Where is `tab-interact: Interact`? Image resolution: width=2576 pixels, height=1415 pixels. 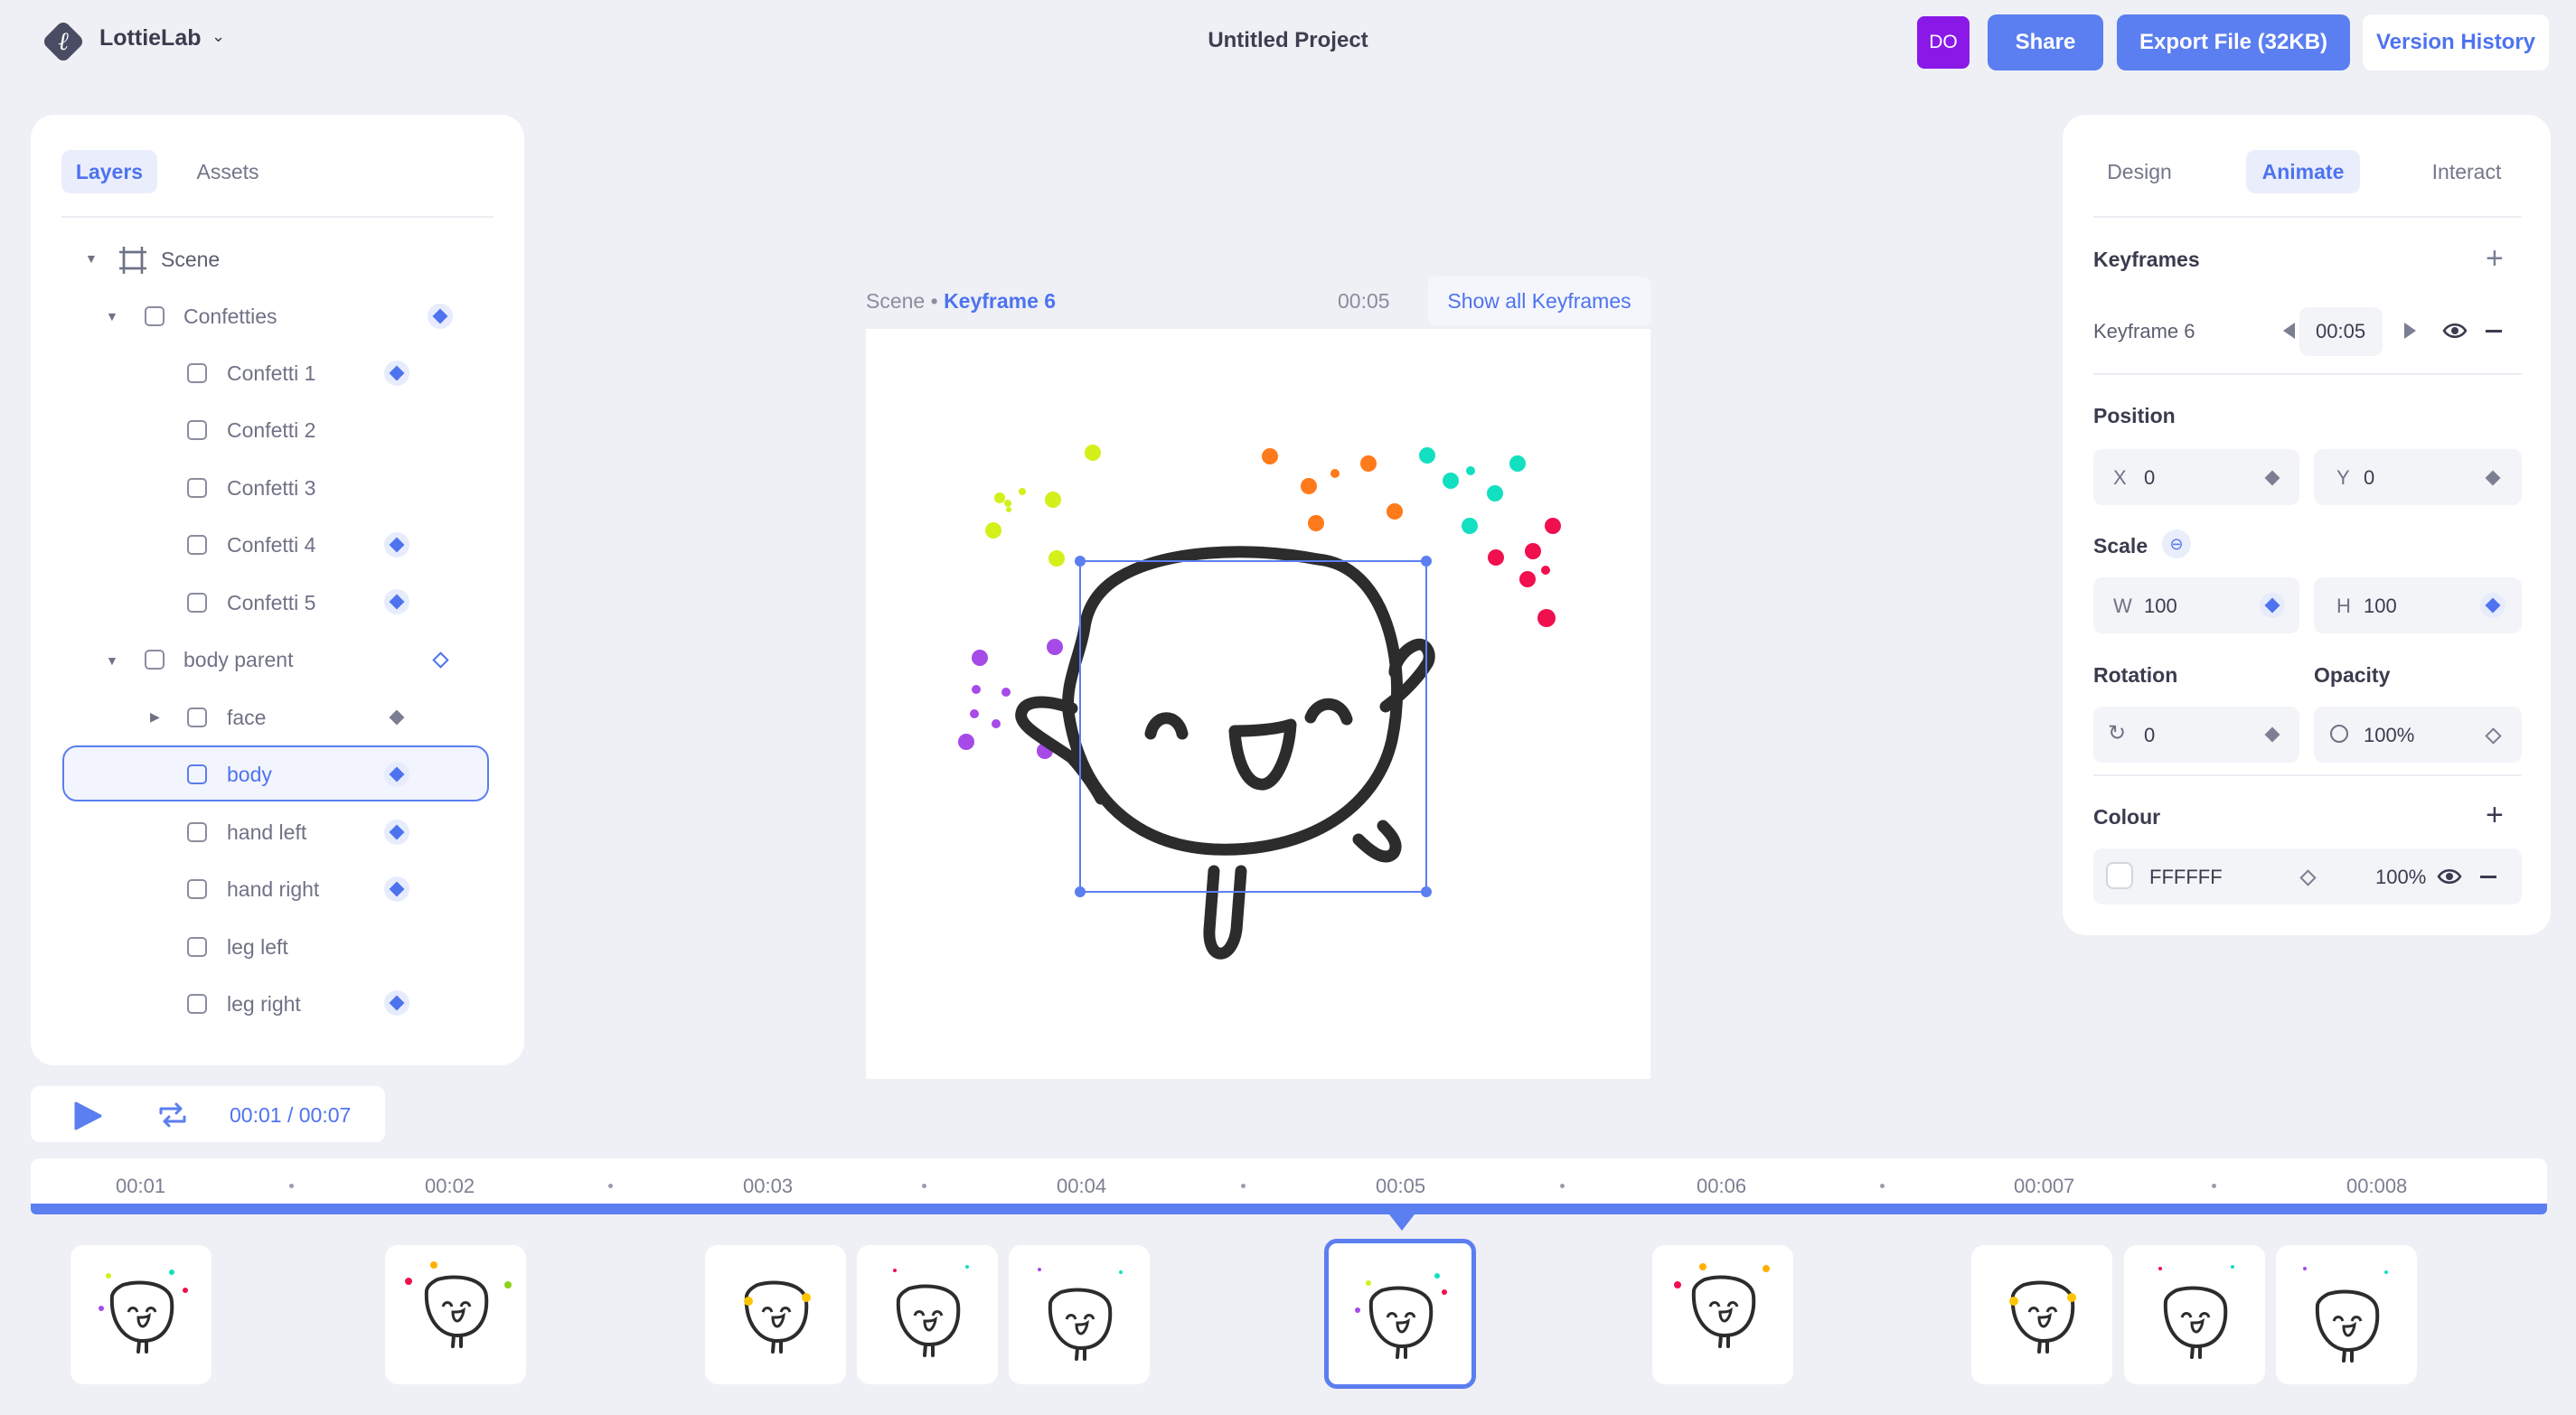
tab-interact: Interact is located at coordinates (2467, 171).